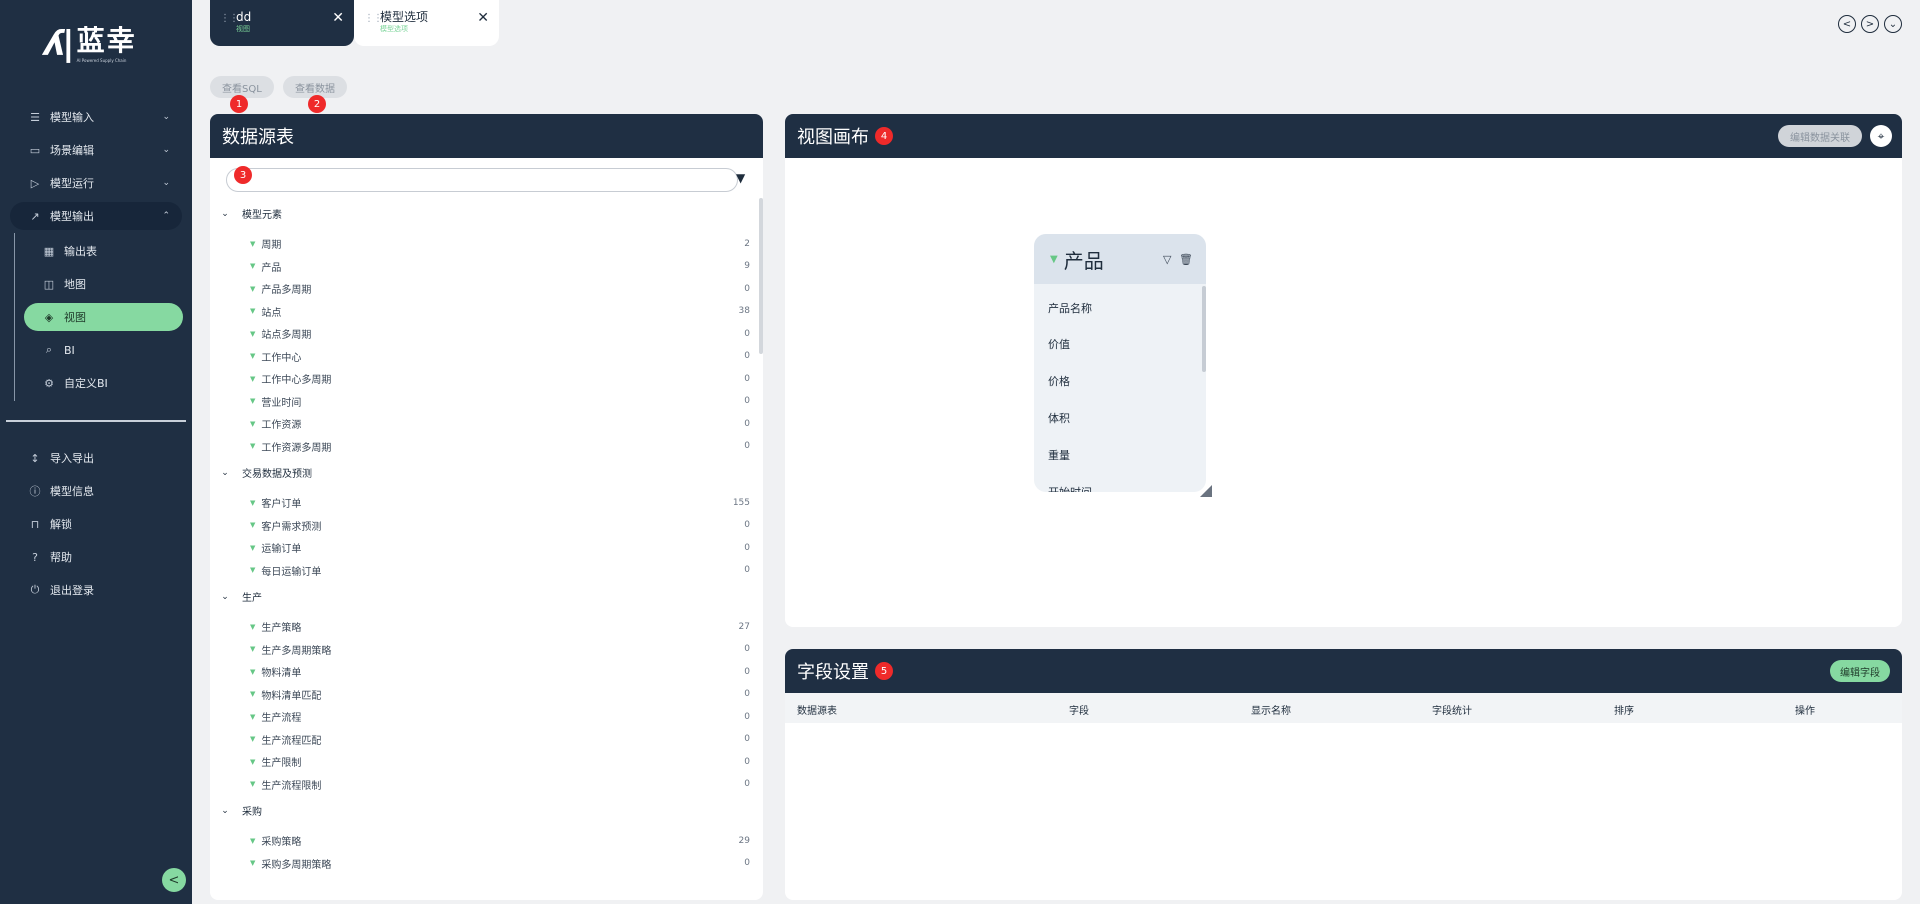 This screenshot has height=904, width=1920. Describe the element at coordinates (817, 709) in the screenshot. I see `column-header: 数据源表` at that location.